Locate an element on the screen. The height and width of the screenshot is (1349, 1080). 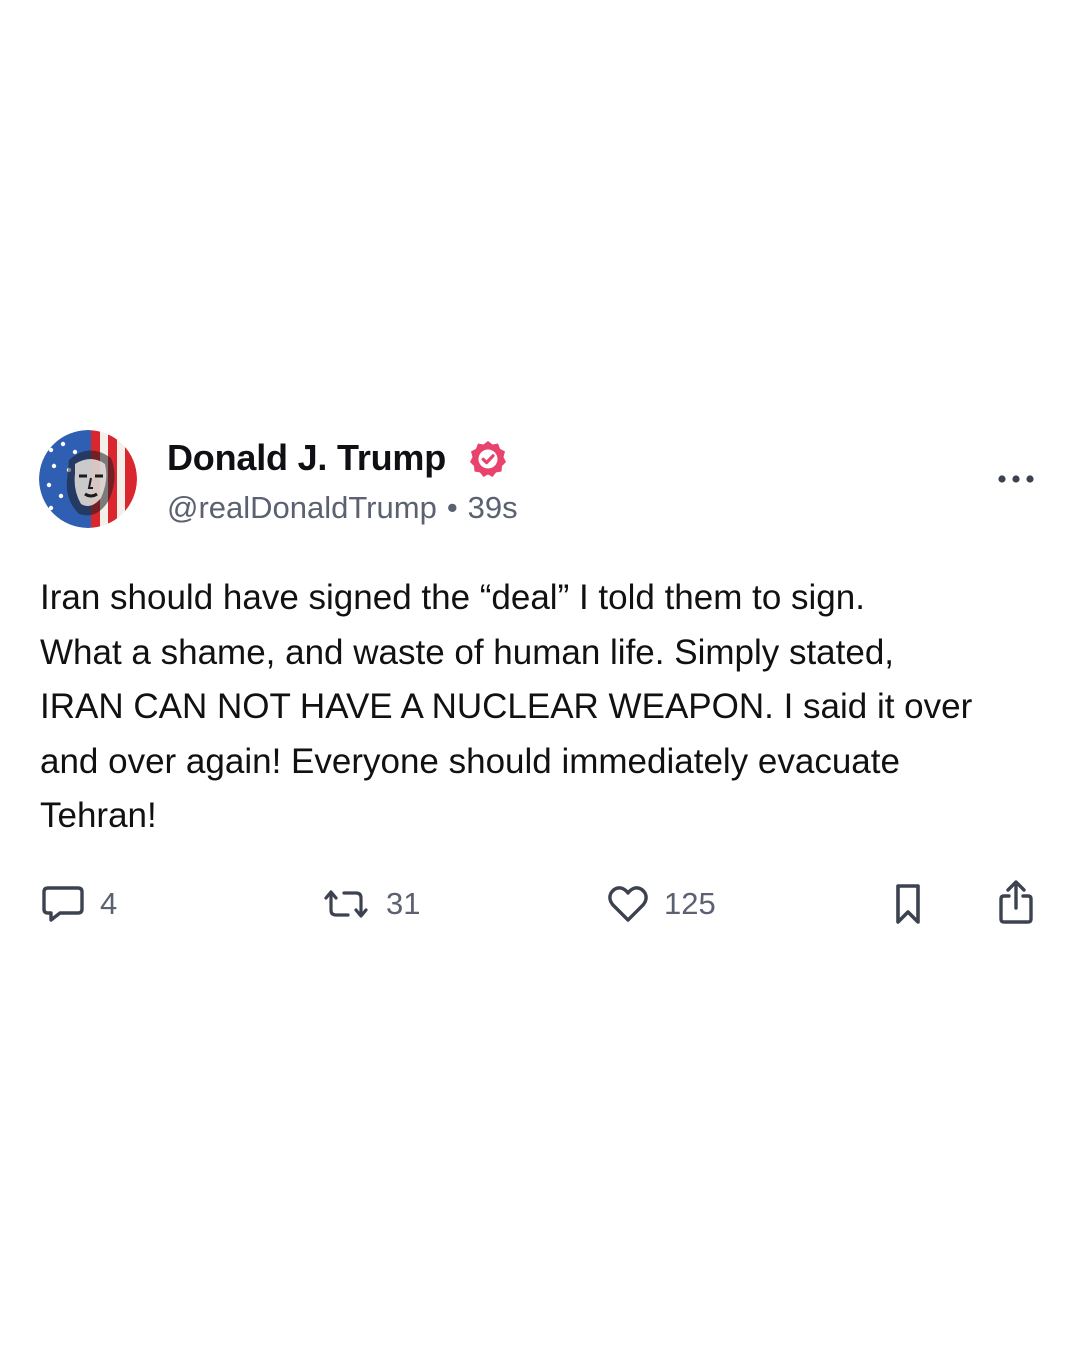
user-avatar-flag-portrait-icon is located at coordinates (88, 479).